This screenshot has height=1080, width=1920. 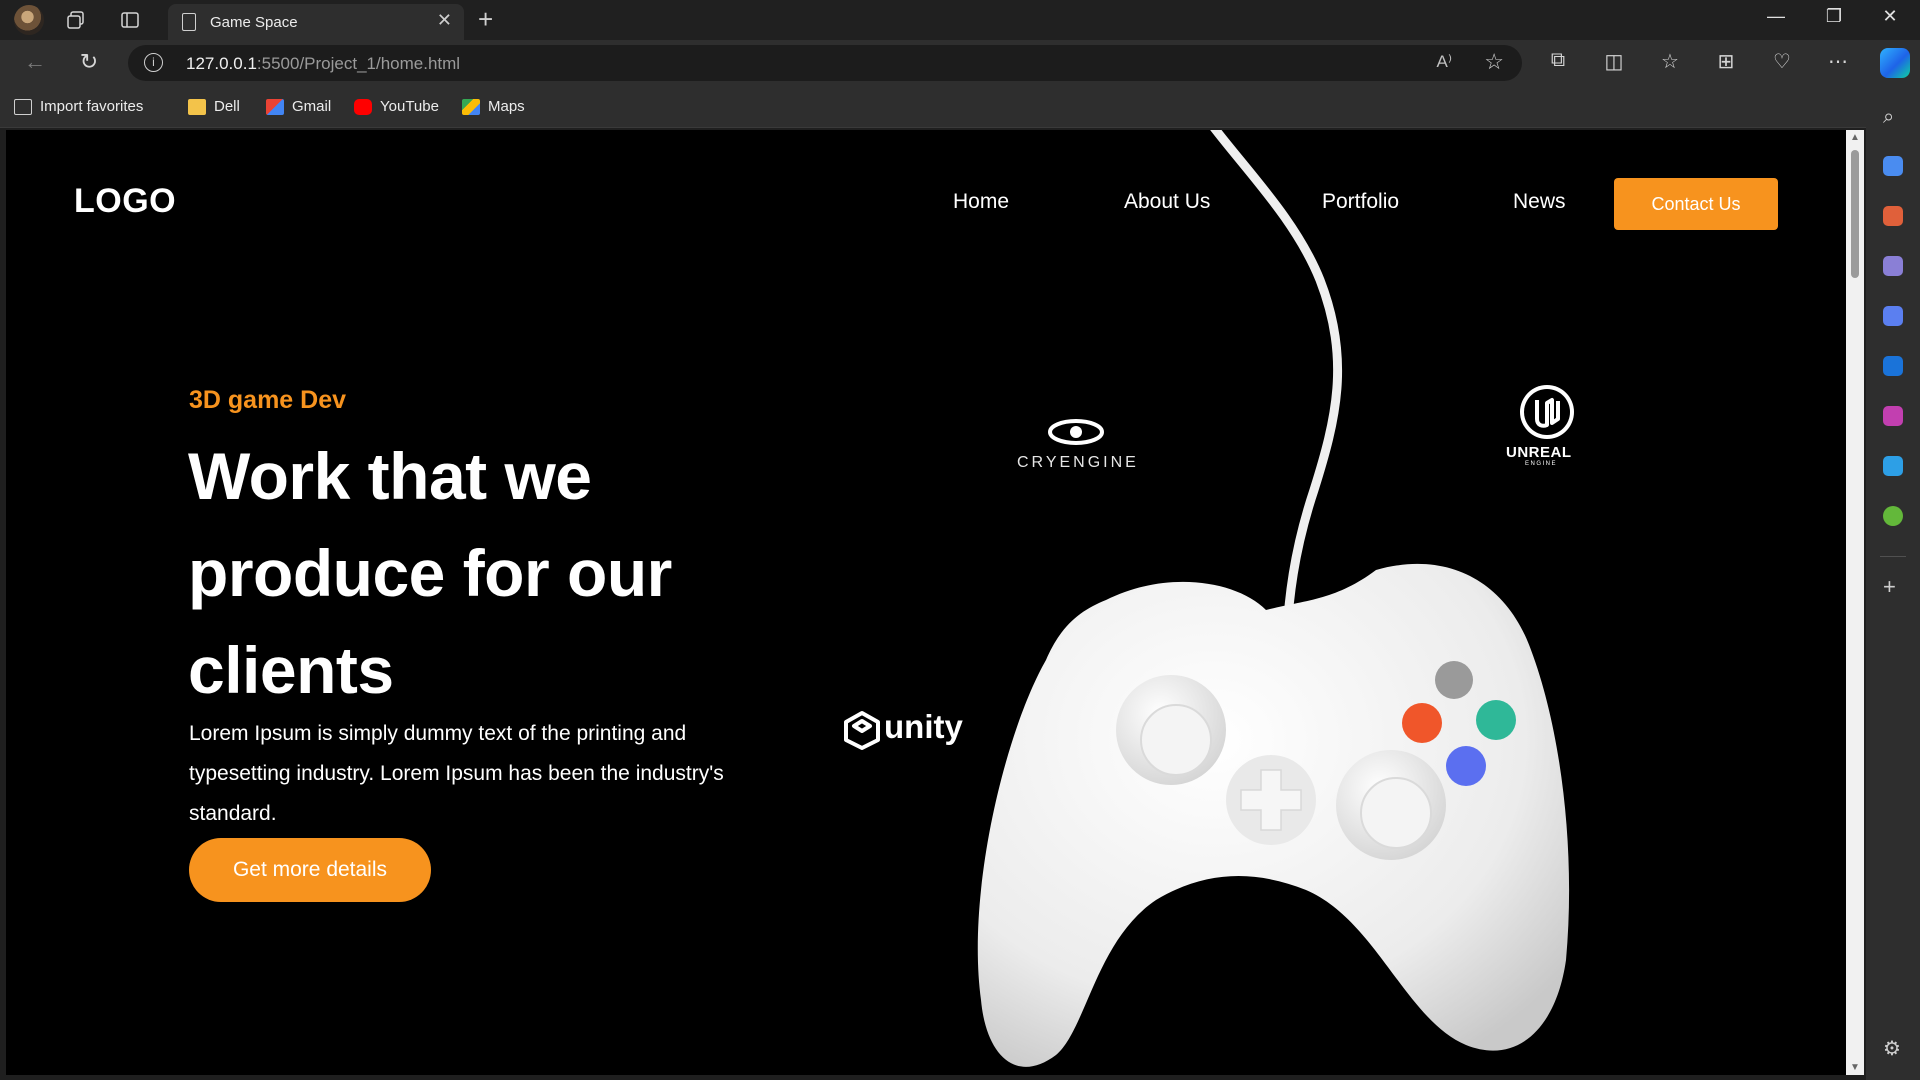 What do you see at coordinates (227, 106) in the screenshot?
I see `bookmark-label: Dell` at bounding box center [227, 106].